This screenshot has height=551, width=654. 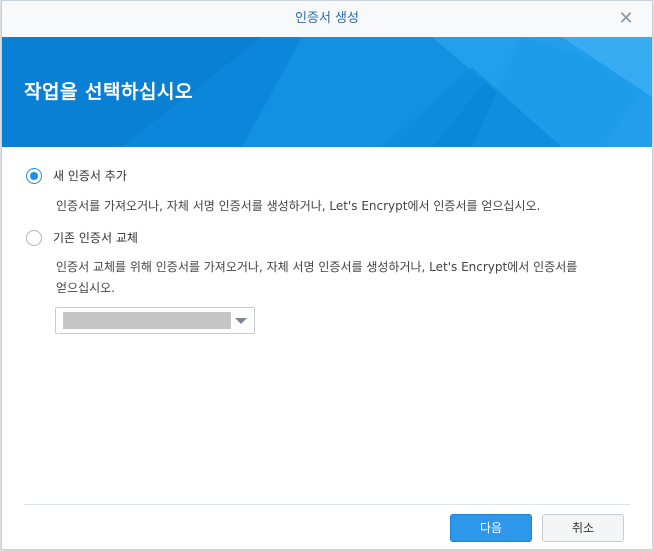 I want to click on option-label-replace-existing: 기존 인증서 교체, so click(x=95, y=238).